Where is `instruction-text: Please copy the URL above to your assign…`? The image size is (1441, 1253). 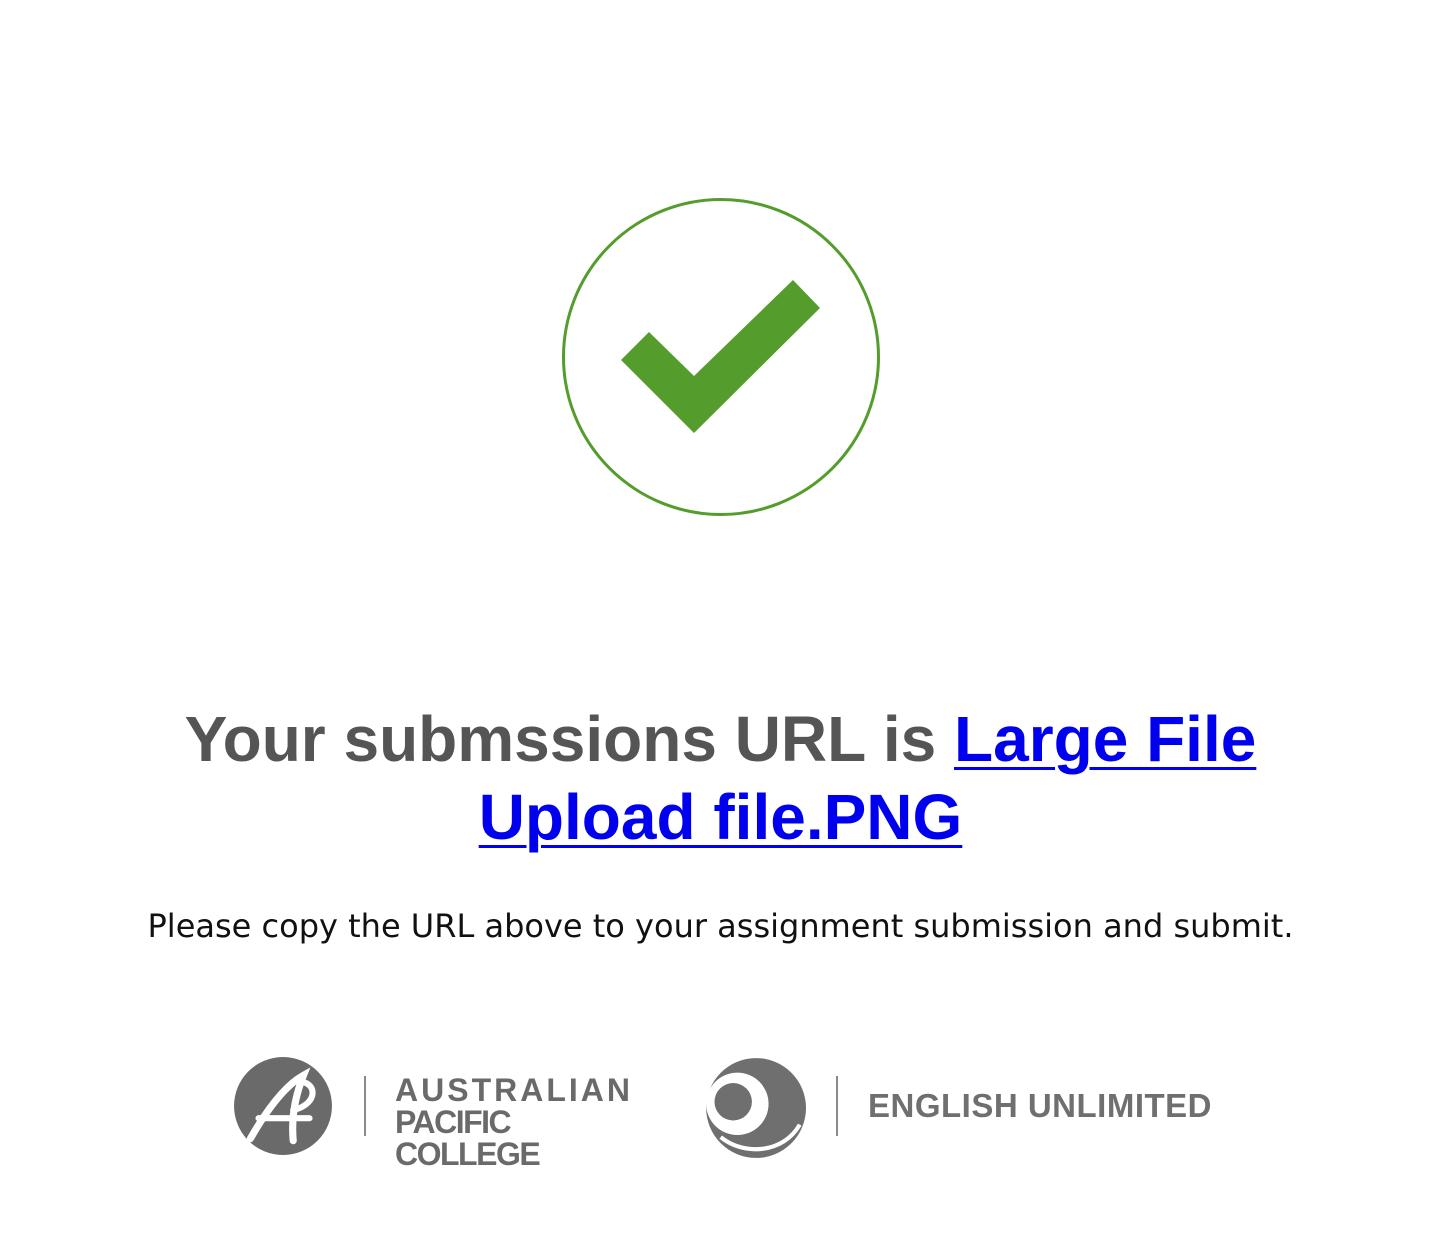
instruction-text: Please copy the URL above to your assign… is located at coordinates (720, 926).